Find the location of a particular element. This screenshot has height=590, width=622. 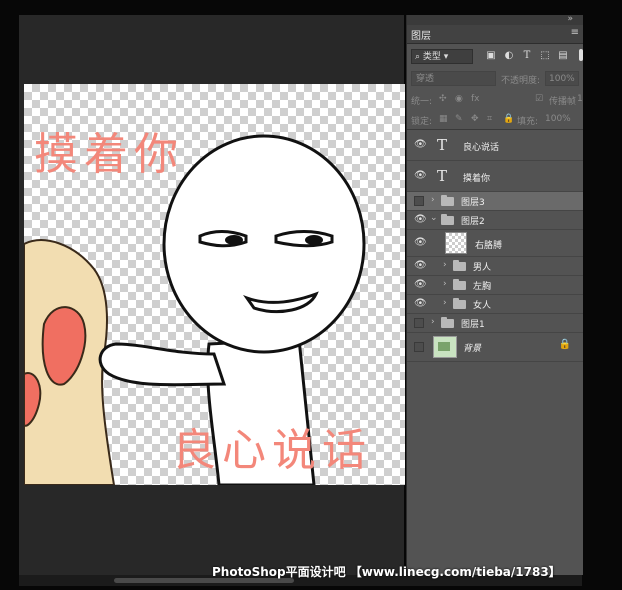

folder-open-icon is located at coordinates (447, 219).